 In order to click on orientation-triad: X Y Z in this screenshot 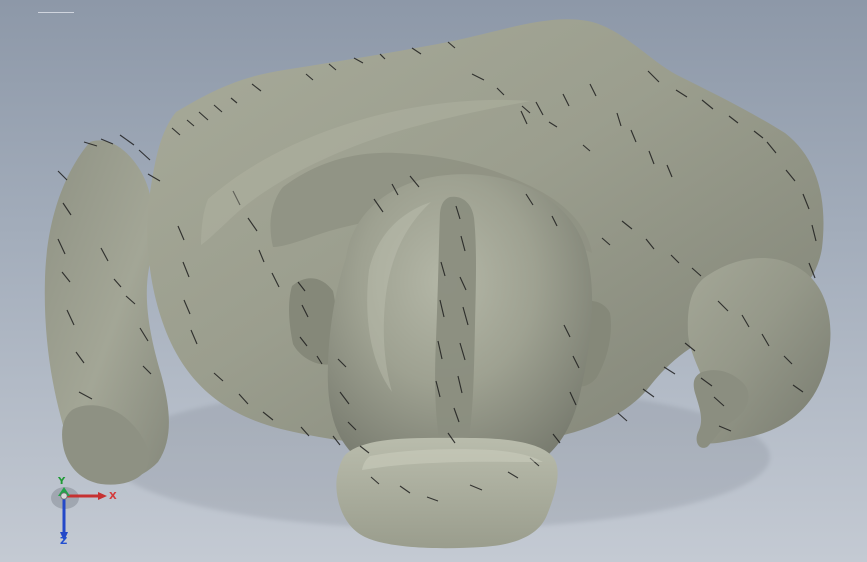, I will do `click(84, 510)`.